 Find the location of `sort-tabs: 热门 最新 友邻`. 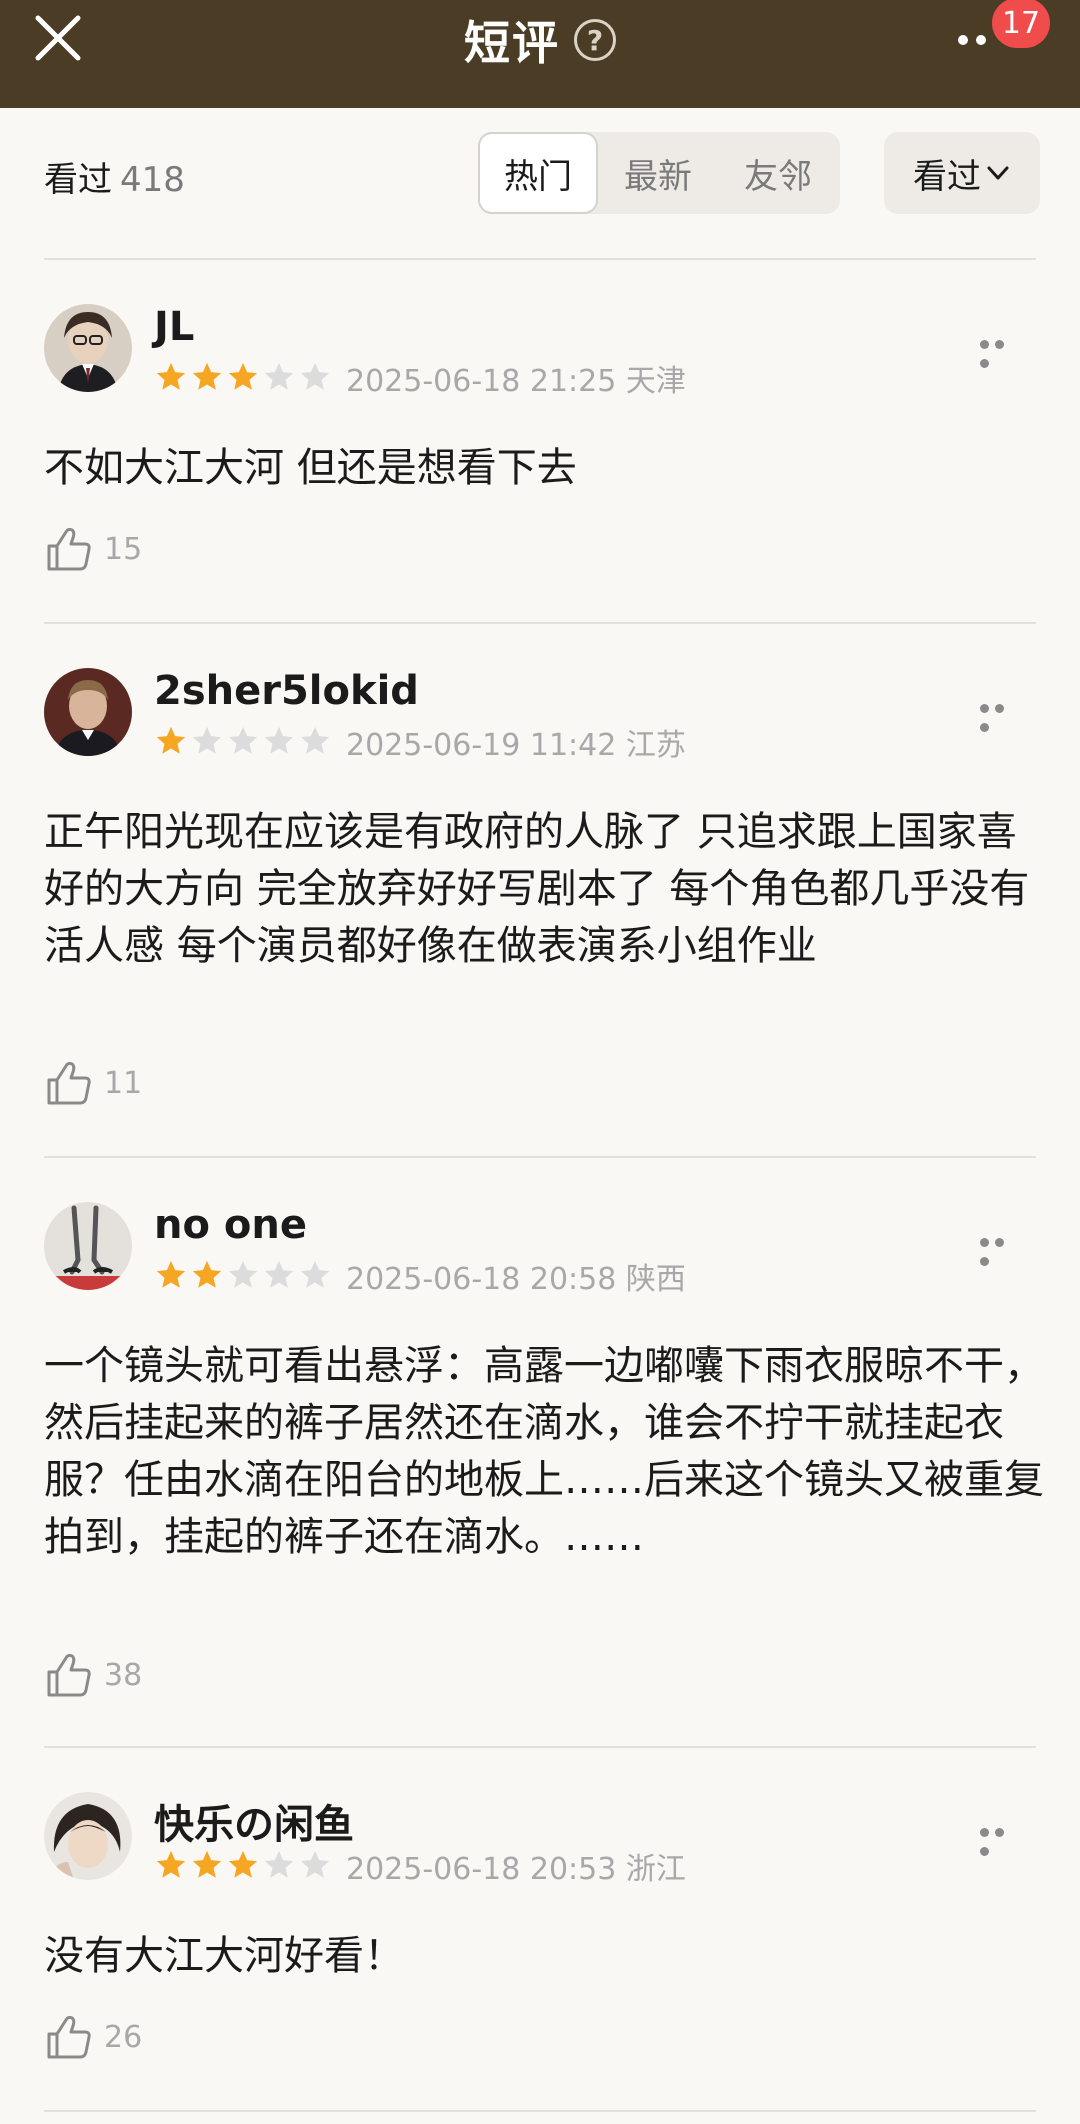

sort-tabs: 热门 最新 友邻 is located at coordinates (659, 173).